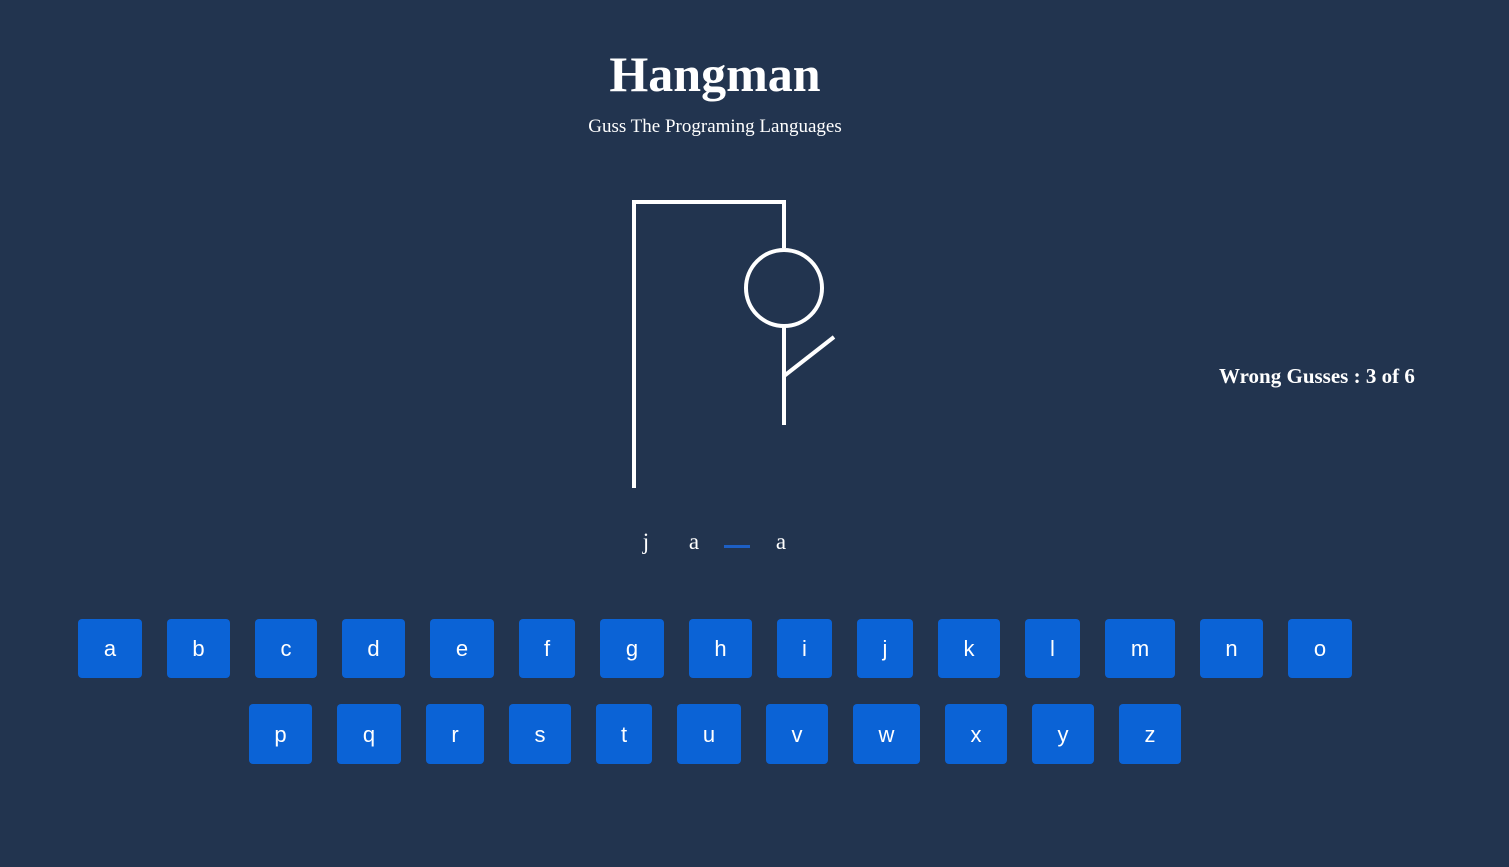 The width and height of the screenshot is (1509, 867). I want to click on key-f: f, so click(547, 648).